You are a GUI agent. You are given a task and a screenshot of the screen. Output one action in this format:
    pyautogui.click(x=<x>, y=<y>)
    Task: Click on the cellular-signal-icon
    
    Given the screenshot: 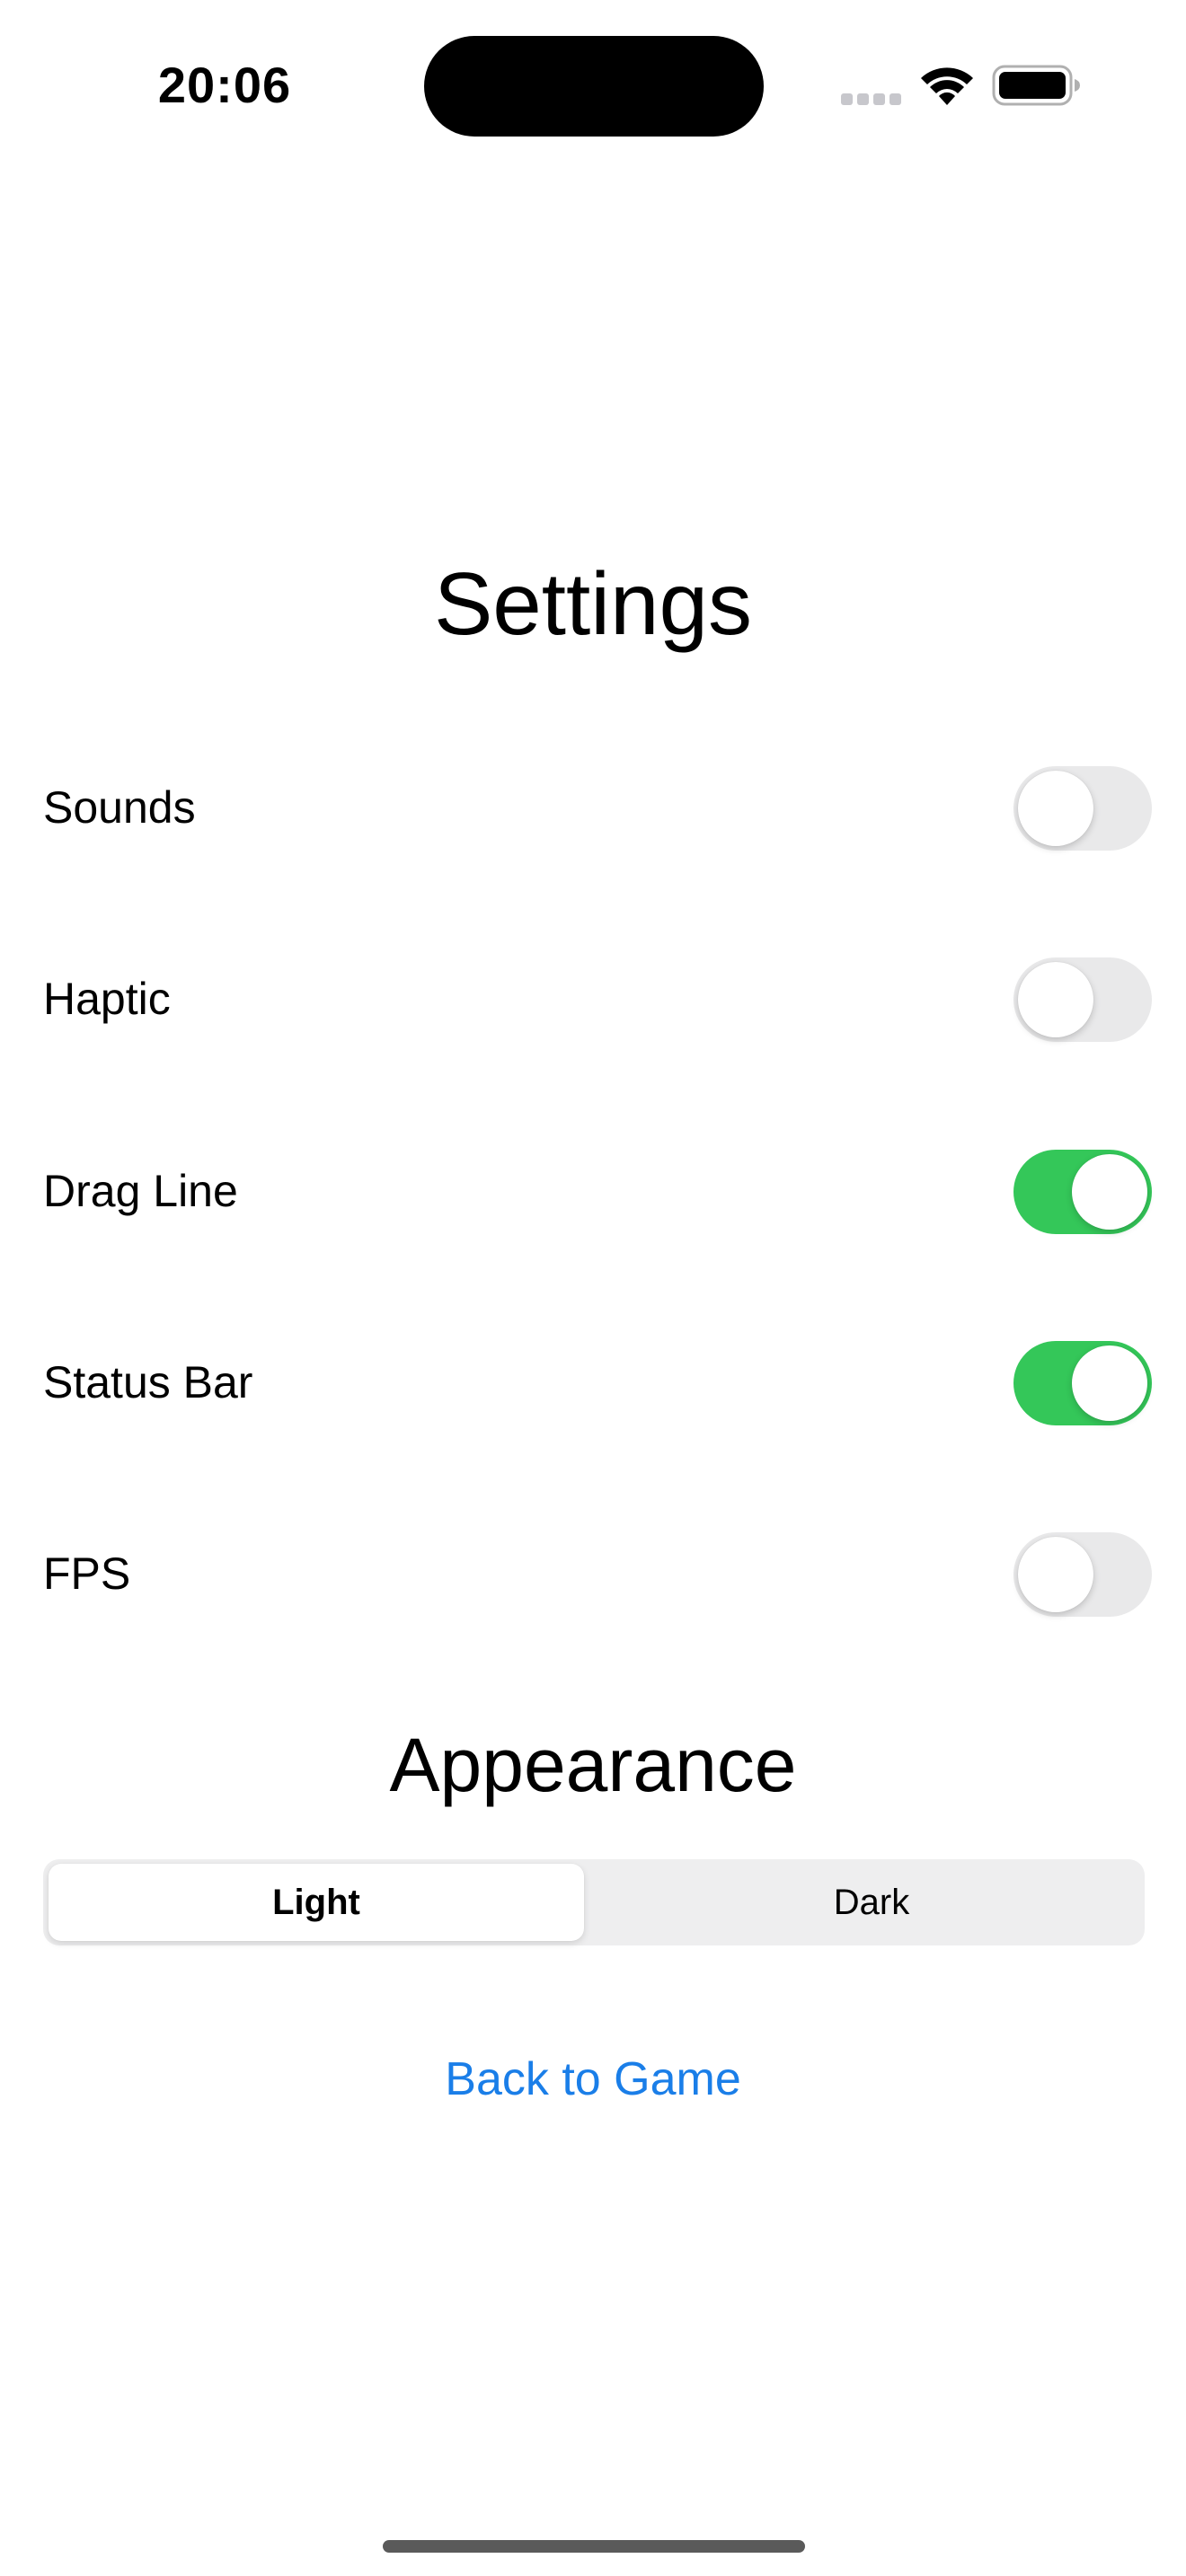 What is the action you would take?
    pyautogui.click(x=871, y=99)
    